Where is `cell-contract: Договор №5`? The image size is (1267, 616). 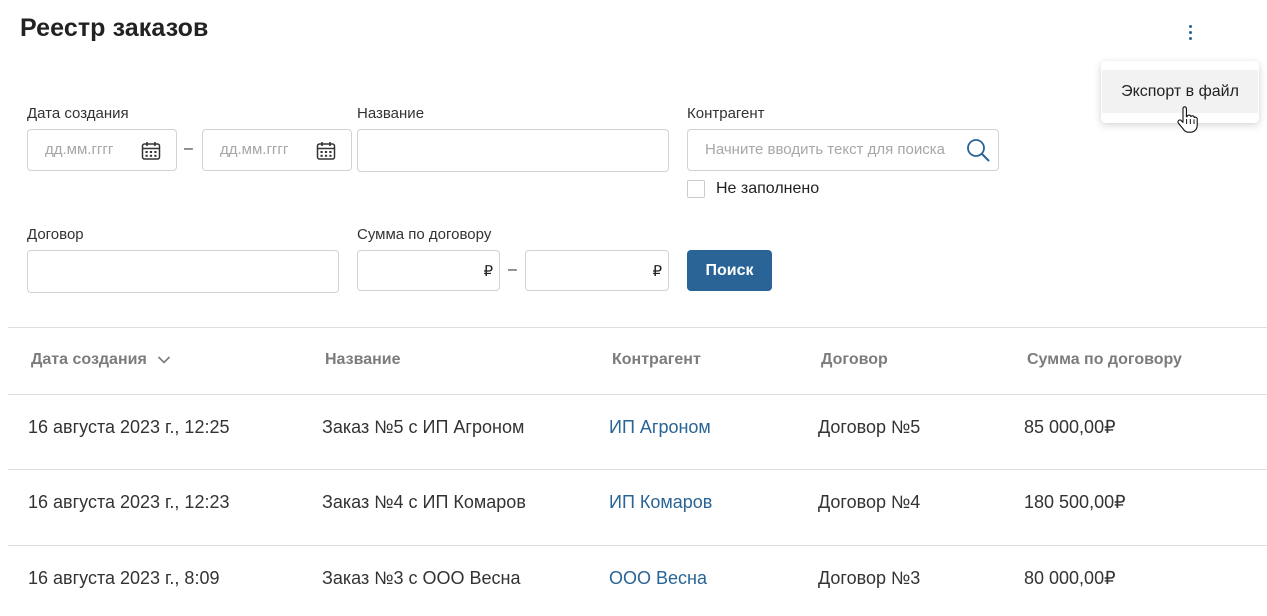
cell-contract: Договор №5 is located at coordinates (869, 427).